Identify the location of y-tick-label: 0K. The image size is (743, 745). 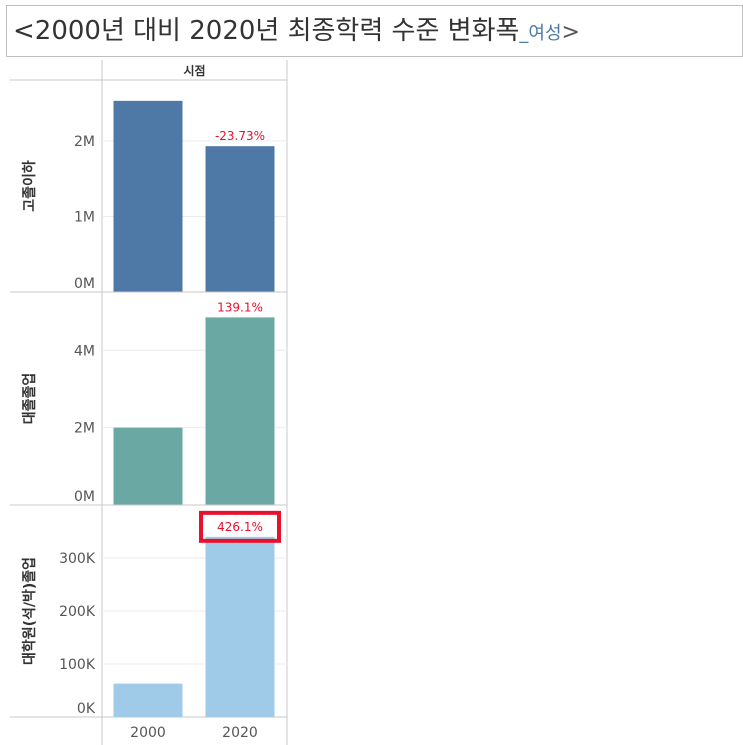
(86, 709).